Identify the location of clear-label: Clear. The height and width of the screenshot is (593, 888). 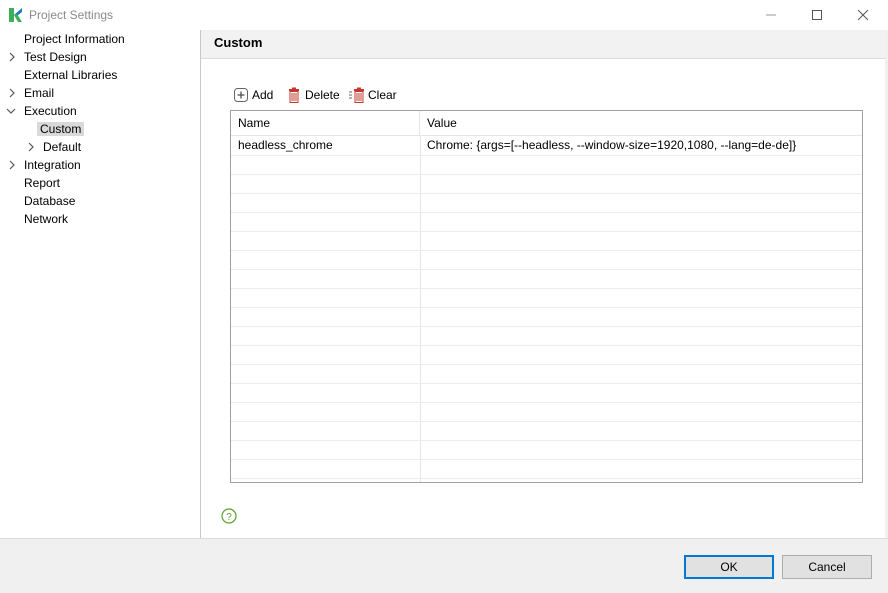
(382, 95).